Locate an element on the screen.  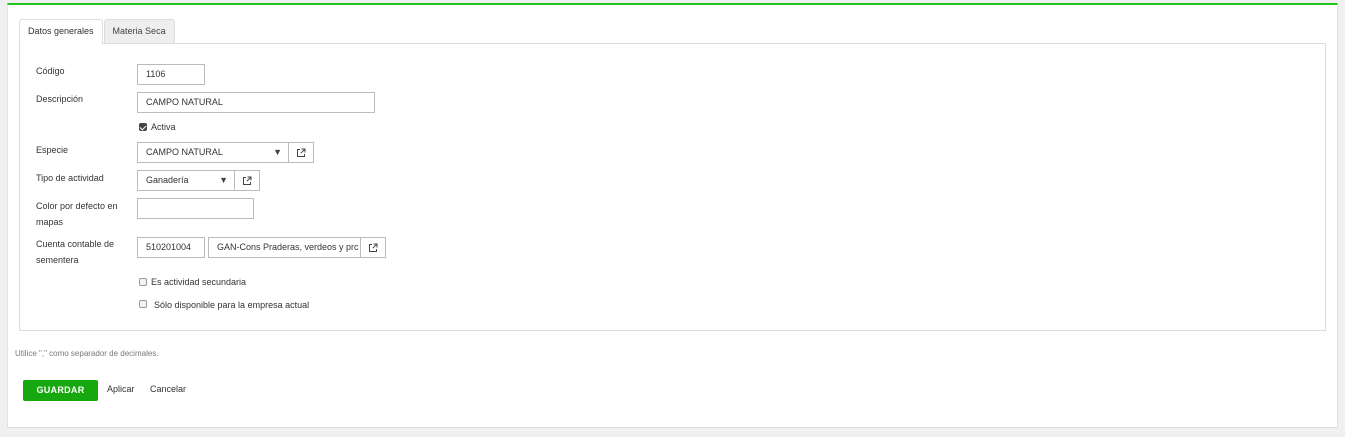
color-label-line2: mapas is located at coordinates (50, 222).